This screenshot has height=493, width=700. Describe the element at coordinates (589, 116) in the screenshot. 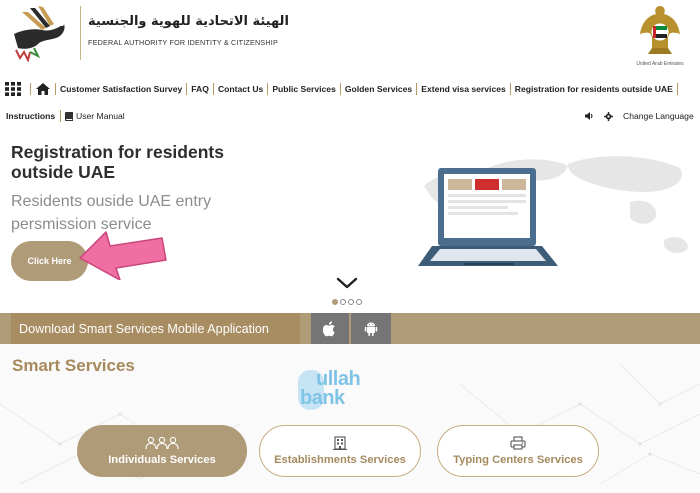

I see `speaker-icon` at that location.